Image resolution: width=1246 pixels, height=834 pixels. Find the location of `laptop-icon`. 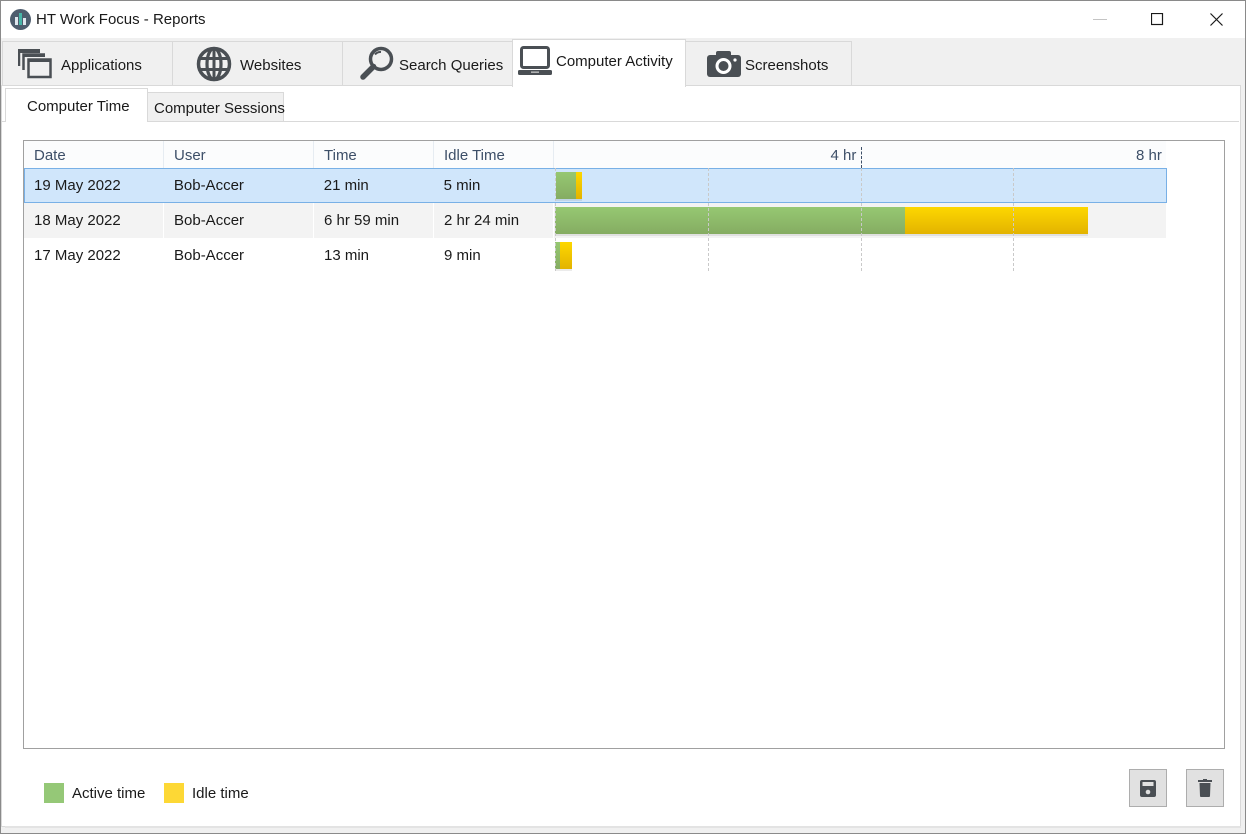

laptop-icon is located at coordinates (535, 60).